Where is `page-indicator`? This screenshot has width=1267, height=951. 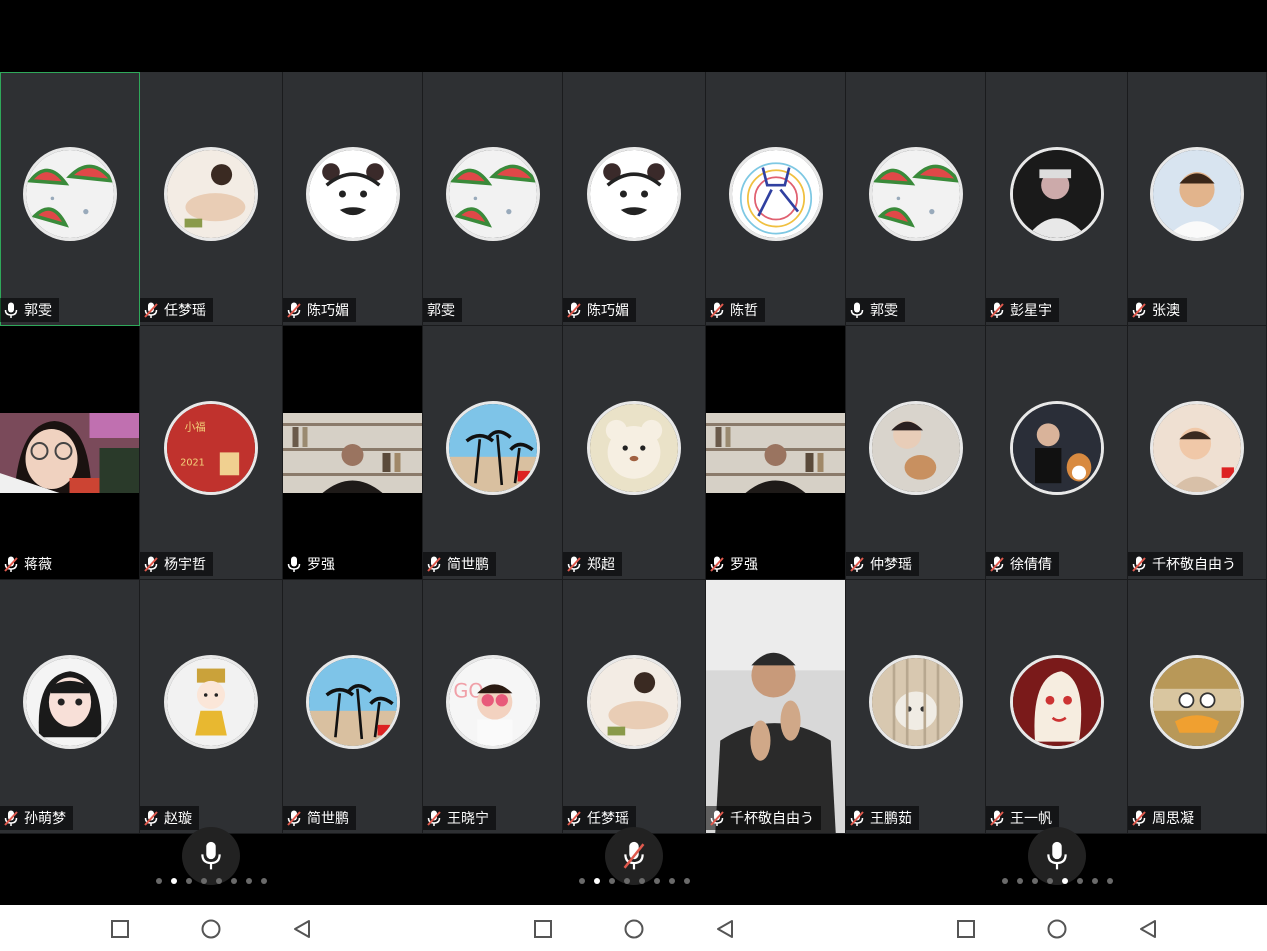
page-indicator is located at coordinates (1057, 881).